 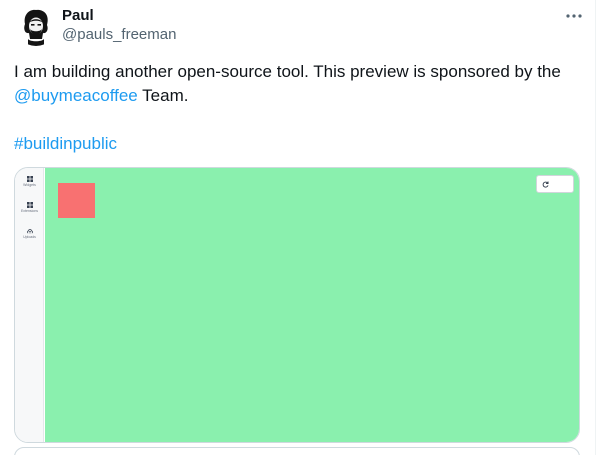 What do you see at coordinates (29, 185) in the screenshot?
I see `sidebar-label: Widgets` at bounding box center [29, 185].